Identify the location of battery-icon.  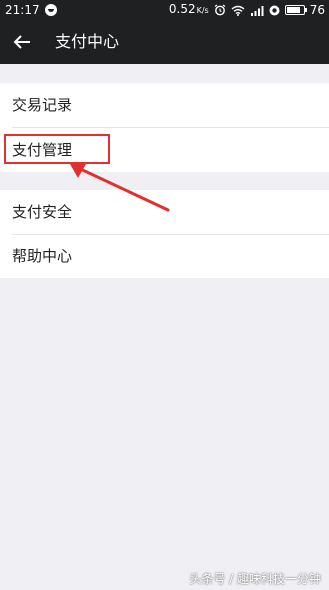
(295, 10).